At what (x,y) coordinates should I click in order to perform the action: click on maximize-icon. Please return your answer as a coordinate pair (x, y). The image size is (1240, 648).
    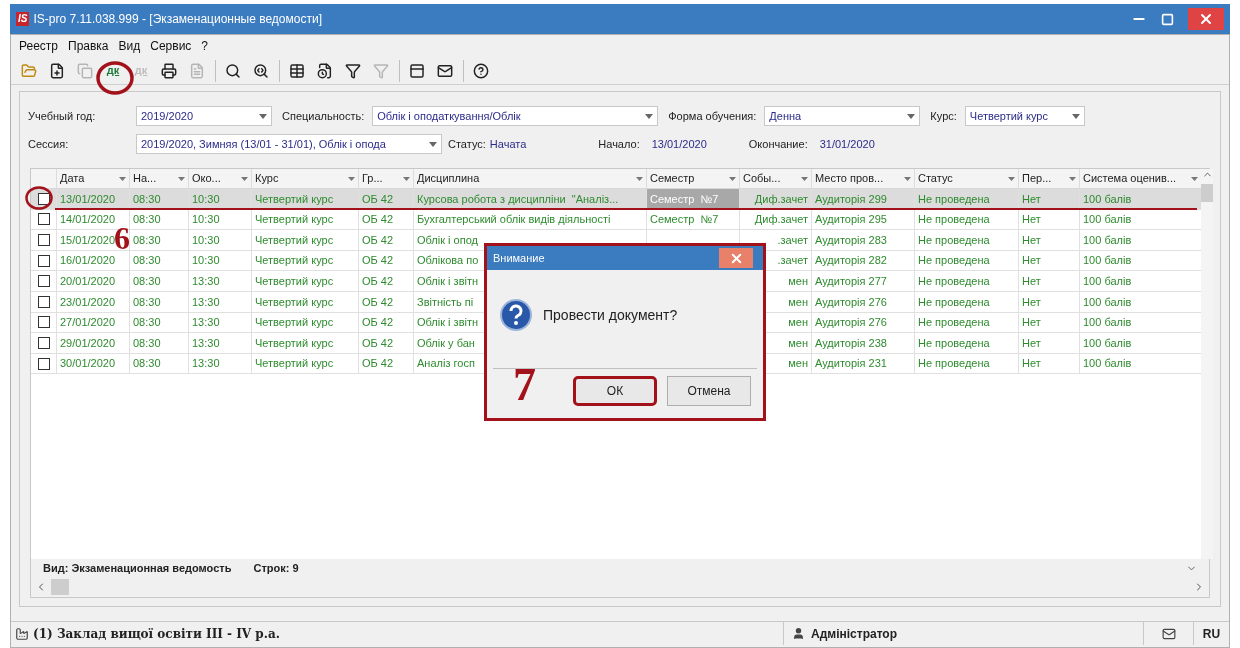
    Looking at the image, I should click on (1167, 19).